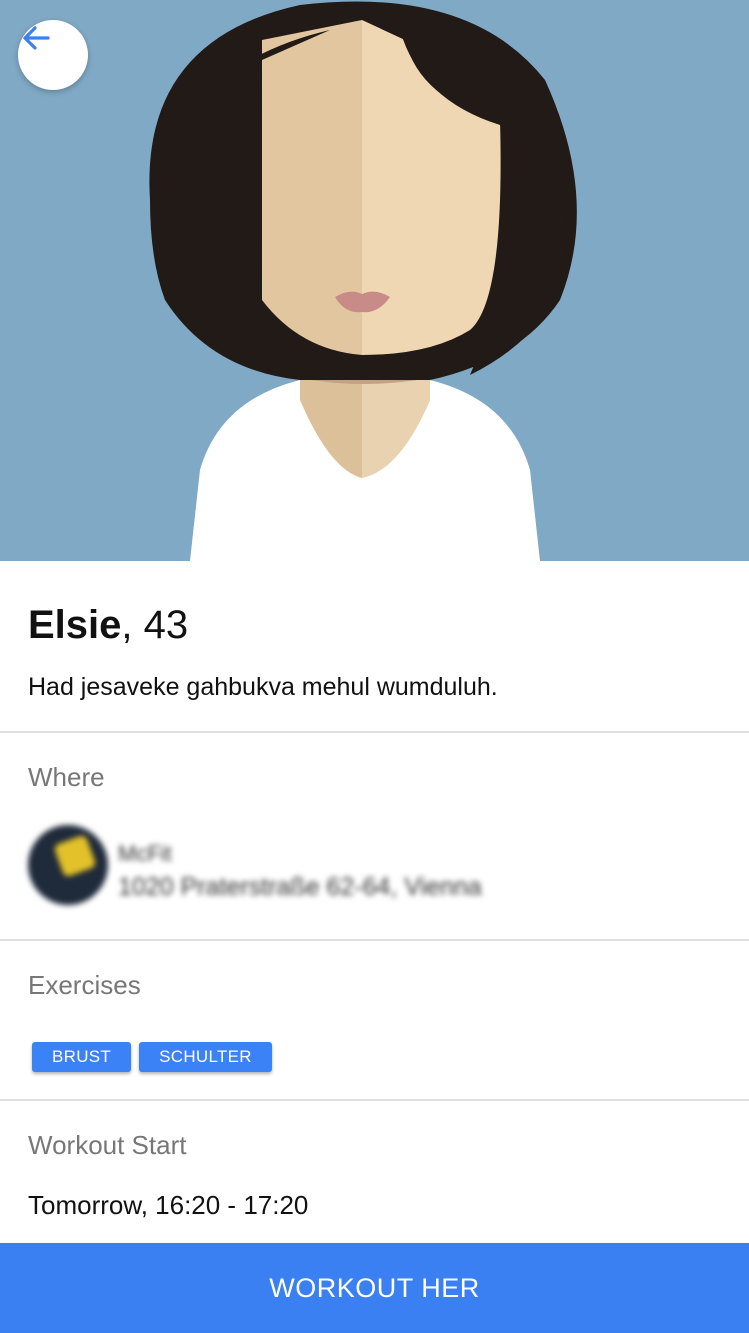 Image resolution: width=749 pixels, height=1333 pixels. What do you see at coordinates (107, 1145) in the screenshot?
I see `workout-start-label: Workout Start` at bounding box center [107, 1145].